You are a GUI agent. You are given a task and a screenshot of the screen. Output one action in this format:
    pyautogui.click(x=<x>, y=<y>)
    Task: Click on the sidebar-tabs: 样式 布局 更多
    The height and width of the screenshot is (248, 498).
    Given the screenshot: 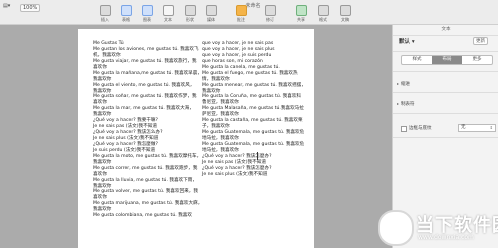 What is the action you would take?
    pyautogui.click(x=447, y=60)
    